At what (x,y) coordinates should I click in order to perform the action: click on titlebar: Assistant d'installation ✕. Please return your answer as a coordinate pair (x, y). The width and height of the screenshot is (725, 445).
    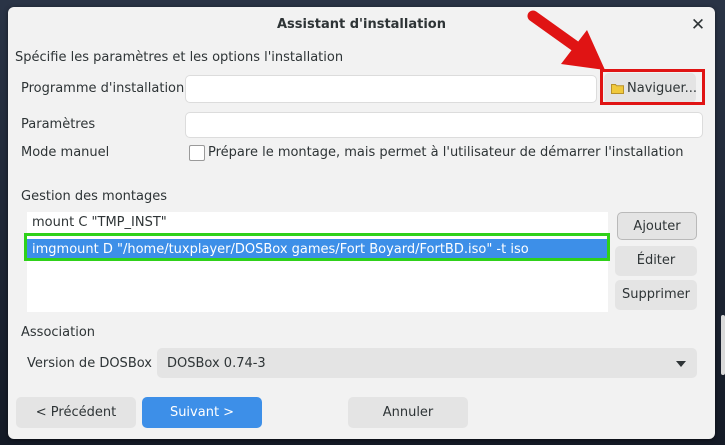
    Looking at the image, I should click on (361, 25).